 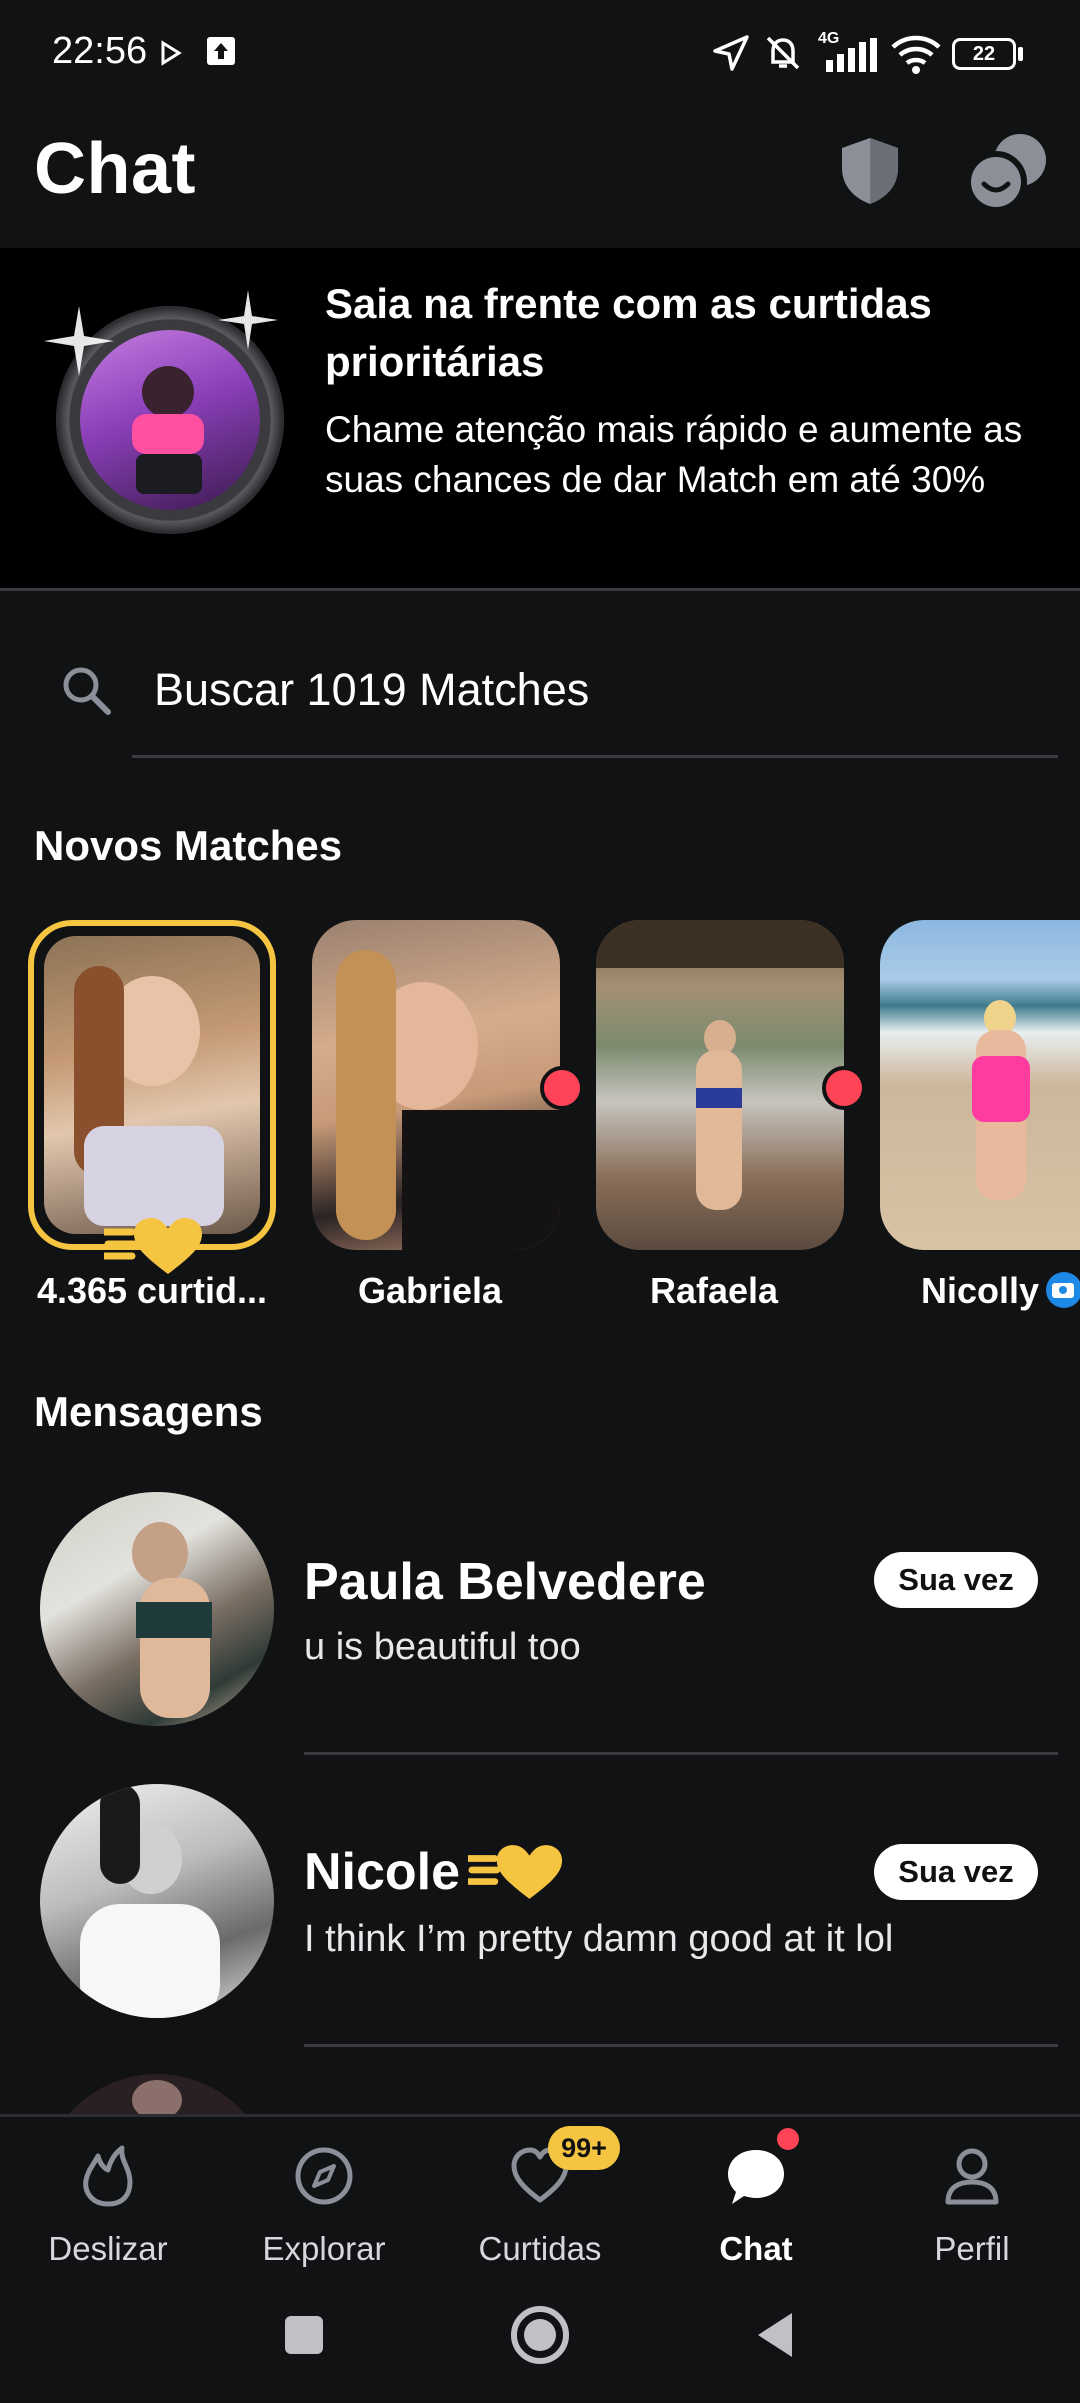 What do you see at coordinates (540, 55) in the screenshot?
I see `status-bar: 22:56 4G 22` at bounding box center [540, 55].